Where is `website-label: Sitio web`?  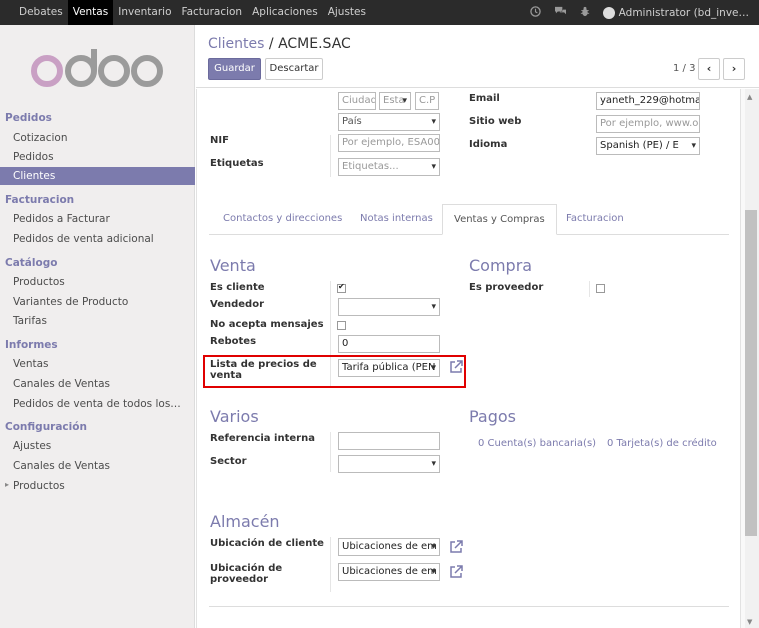 website-label: Sitio web is located at coordinates (495, 121).